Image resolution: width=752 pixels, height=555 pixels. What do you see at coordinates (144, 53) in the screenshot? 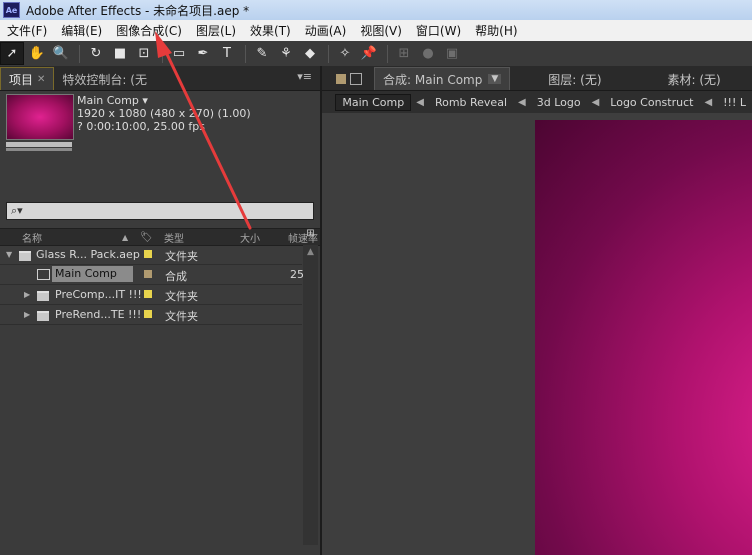
I see `pan-behind-icon: ⊡` at bounding box center [144, 53].